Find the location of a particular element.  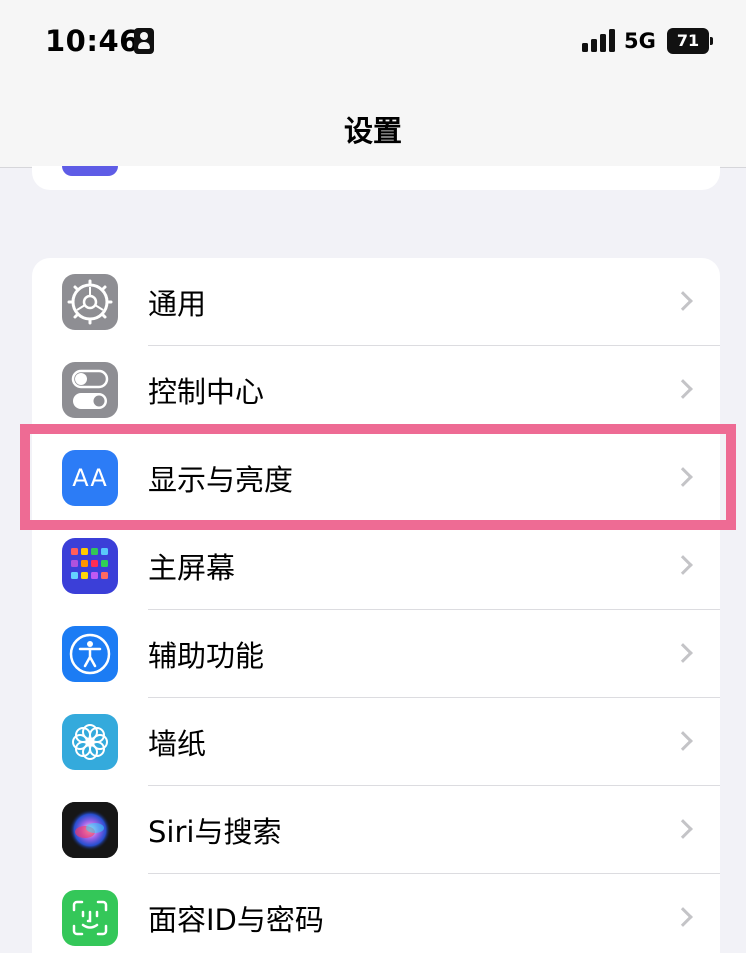

text-size-glyph: AA is located at coordinates (90, 478).